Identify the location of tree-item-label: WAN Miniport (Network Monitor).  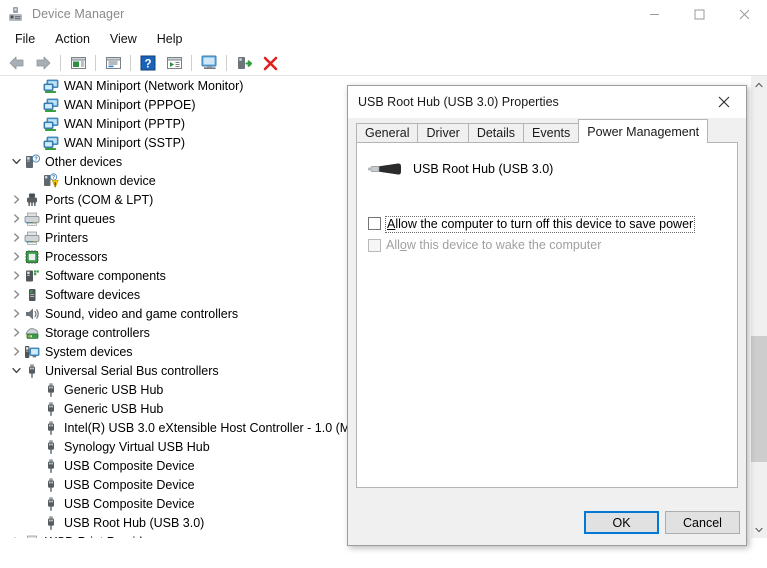
(154, 85).